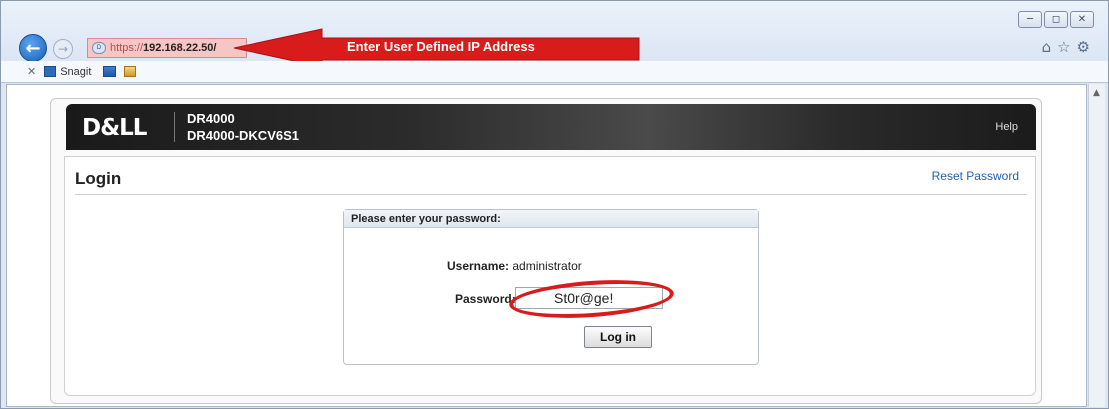 Image resolution: width=1109 pixels, height=409 pixels. What do you see at coordinates (589, 298) in the screenshot?
I see `password-input: St0r@ge!` at bounding box center [589, 298].